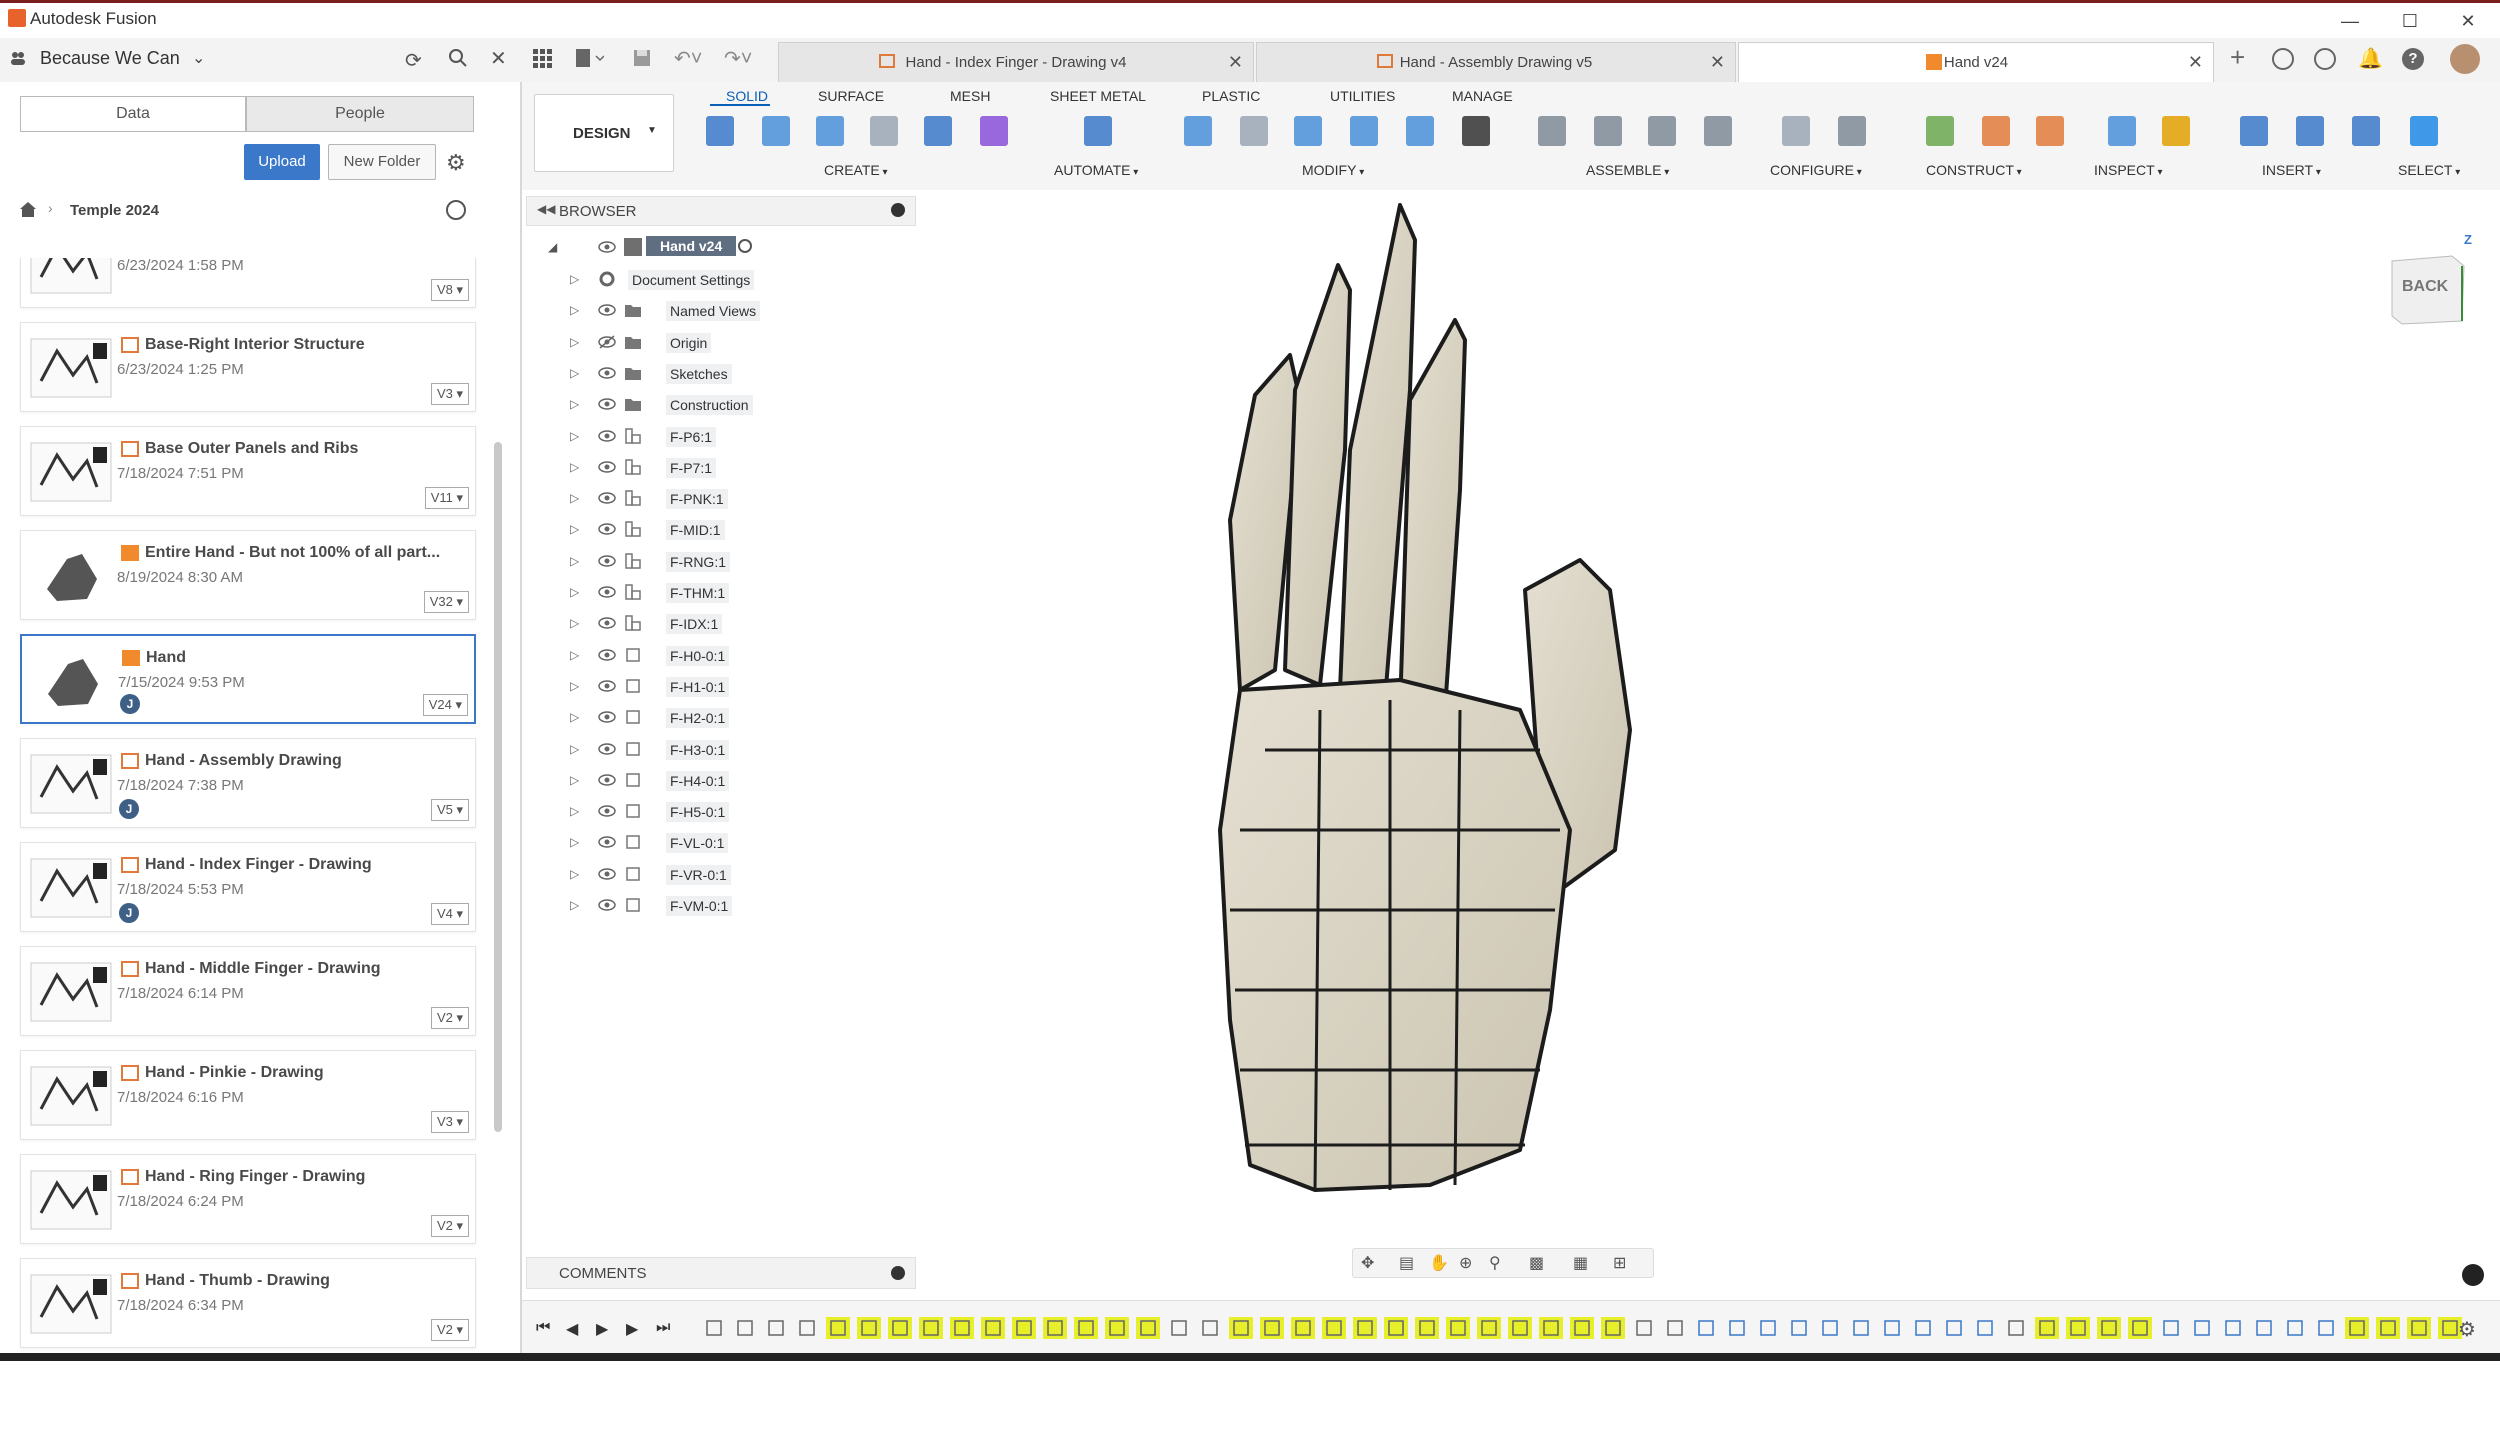 The width and height of the screenshot is (2500, 1438). Describe the element at coordinates (642, 58) in the screenshot. I see `save-icon` at that location.